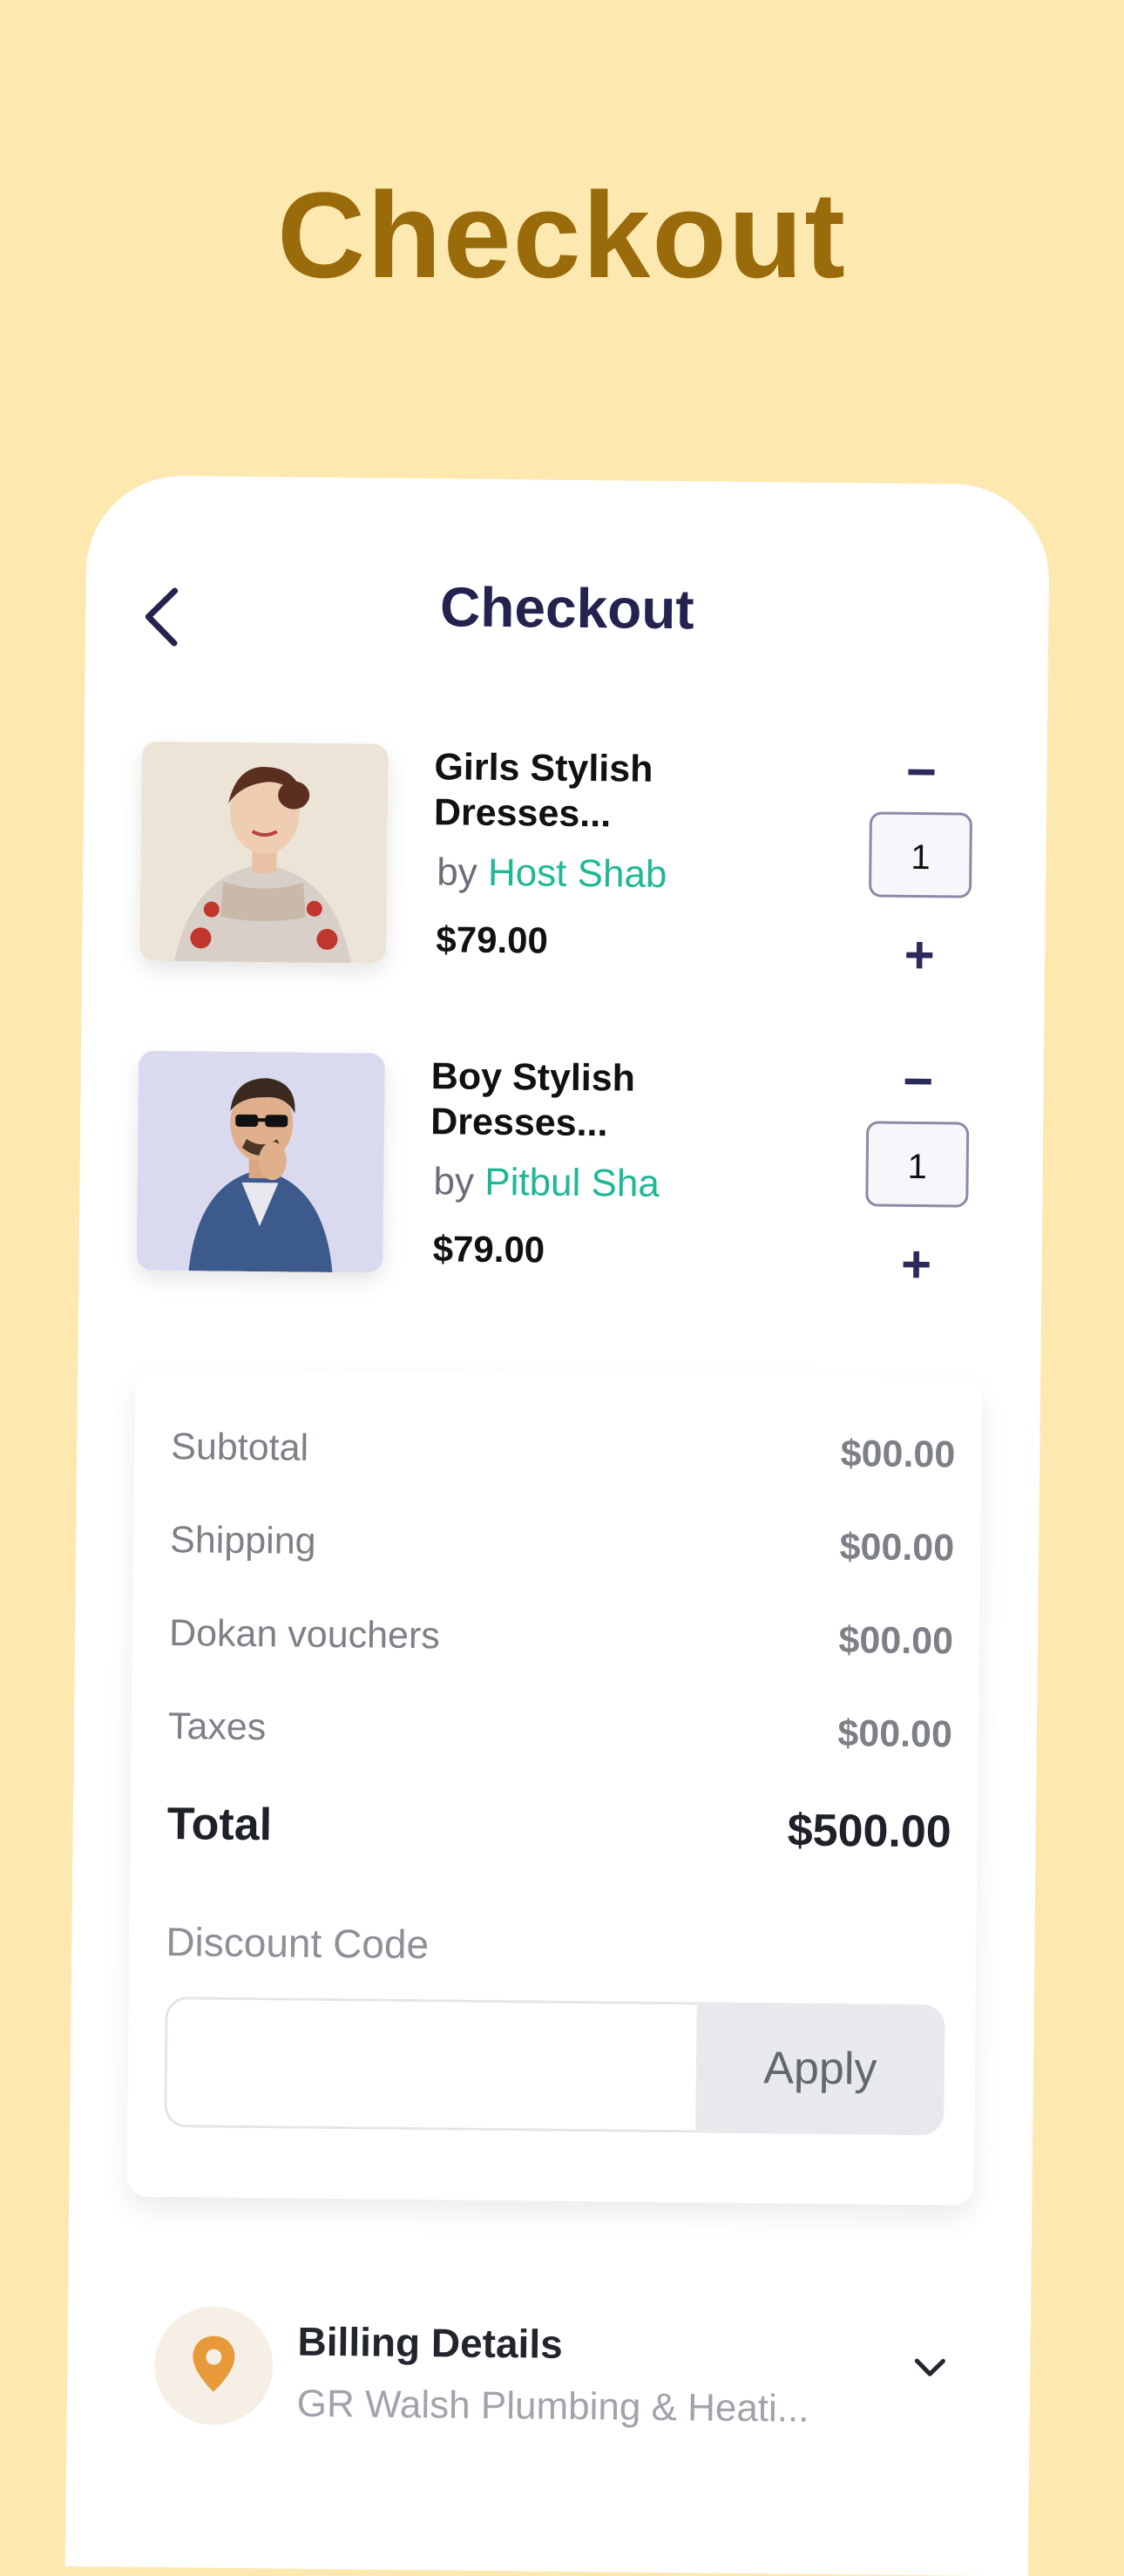 The image size is (1124, 2576). I want to click on vouchers-row: Dokan vouchers $00.00, so click(561, 1642).